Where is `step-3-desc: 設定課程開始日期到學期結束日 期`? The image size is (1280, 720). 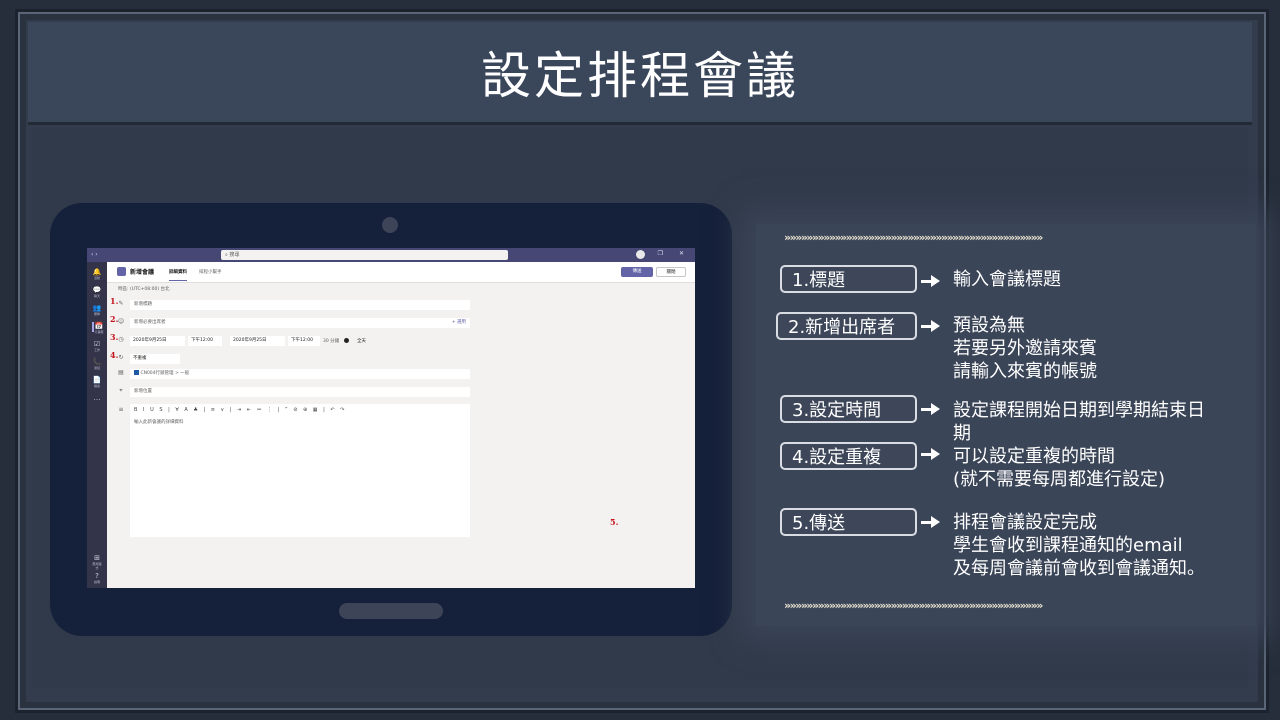 step-3-desc: 設定課程開始日期到學期結束日 期 is located at coordinates (1079, 422).